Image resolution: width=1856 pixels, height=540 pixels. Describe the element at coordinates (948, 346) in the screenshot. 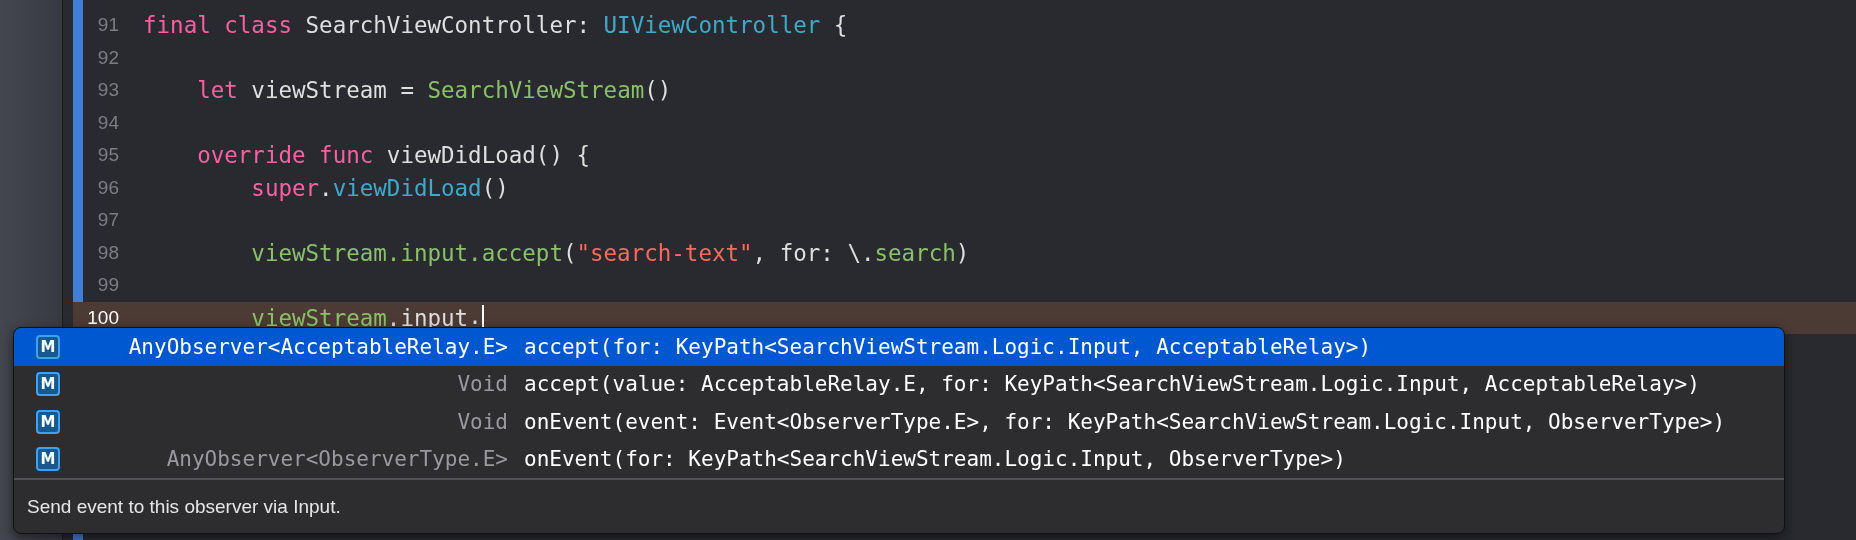

I see `method-signature: accept(for: KeyPath<SearchViewStream.Logic.Input, AcceptableRelay>)` at that location.